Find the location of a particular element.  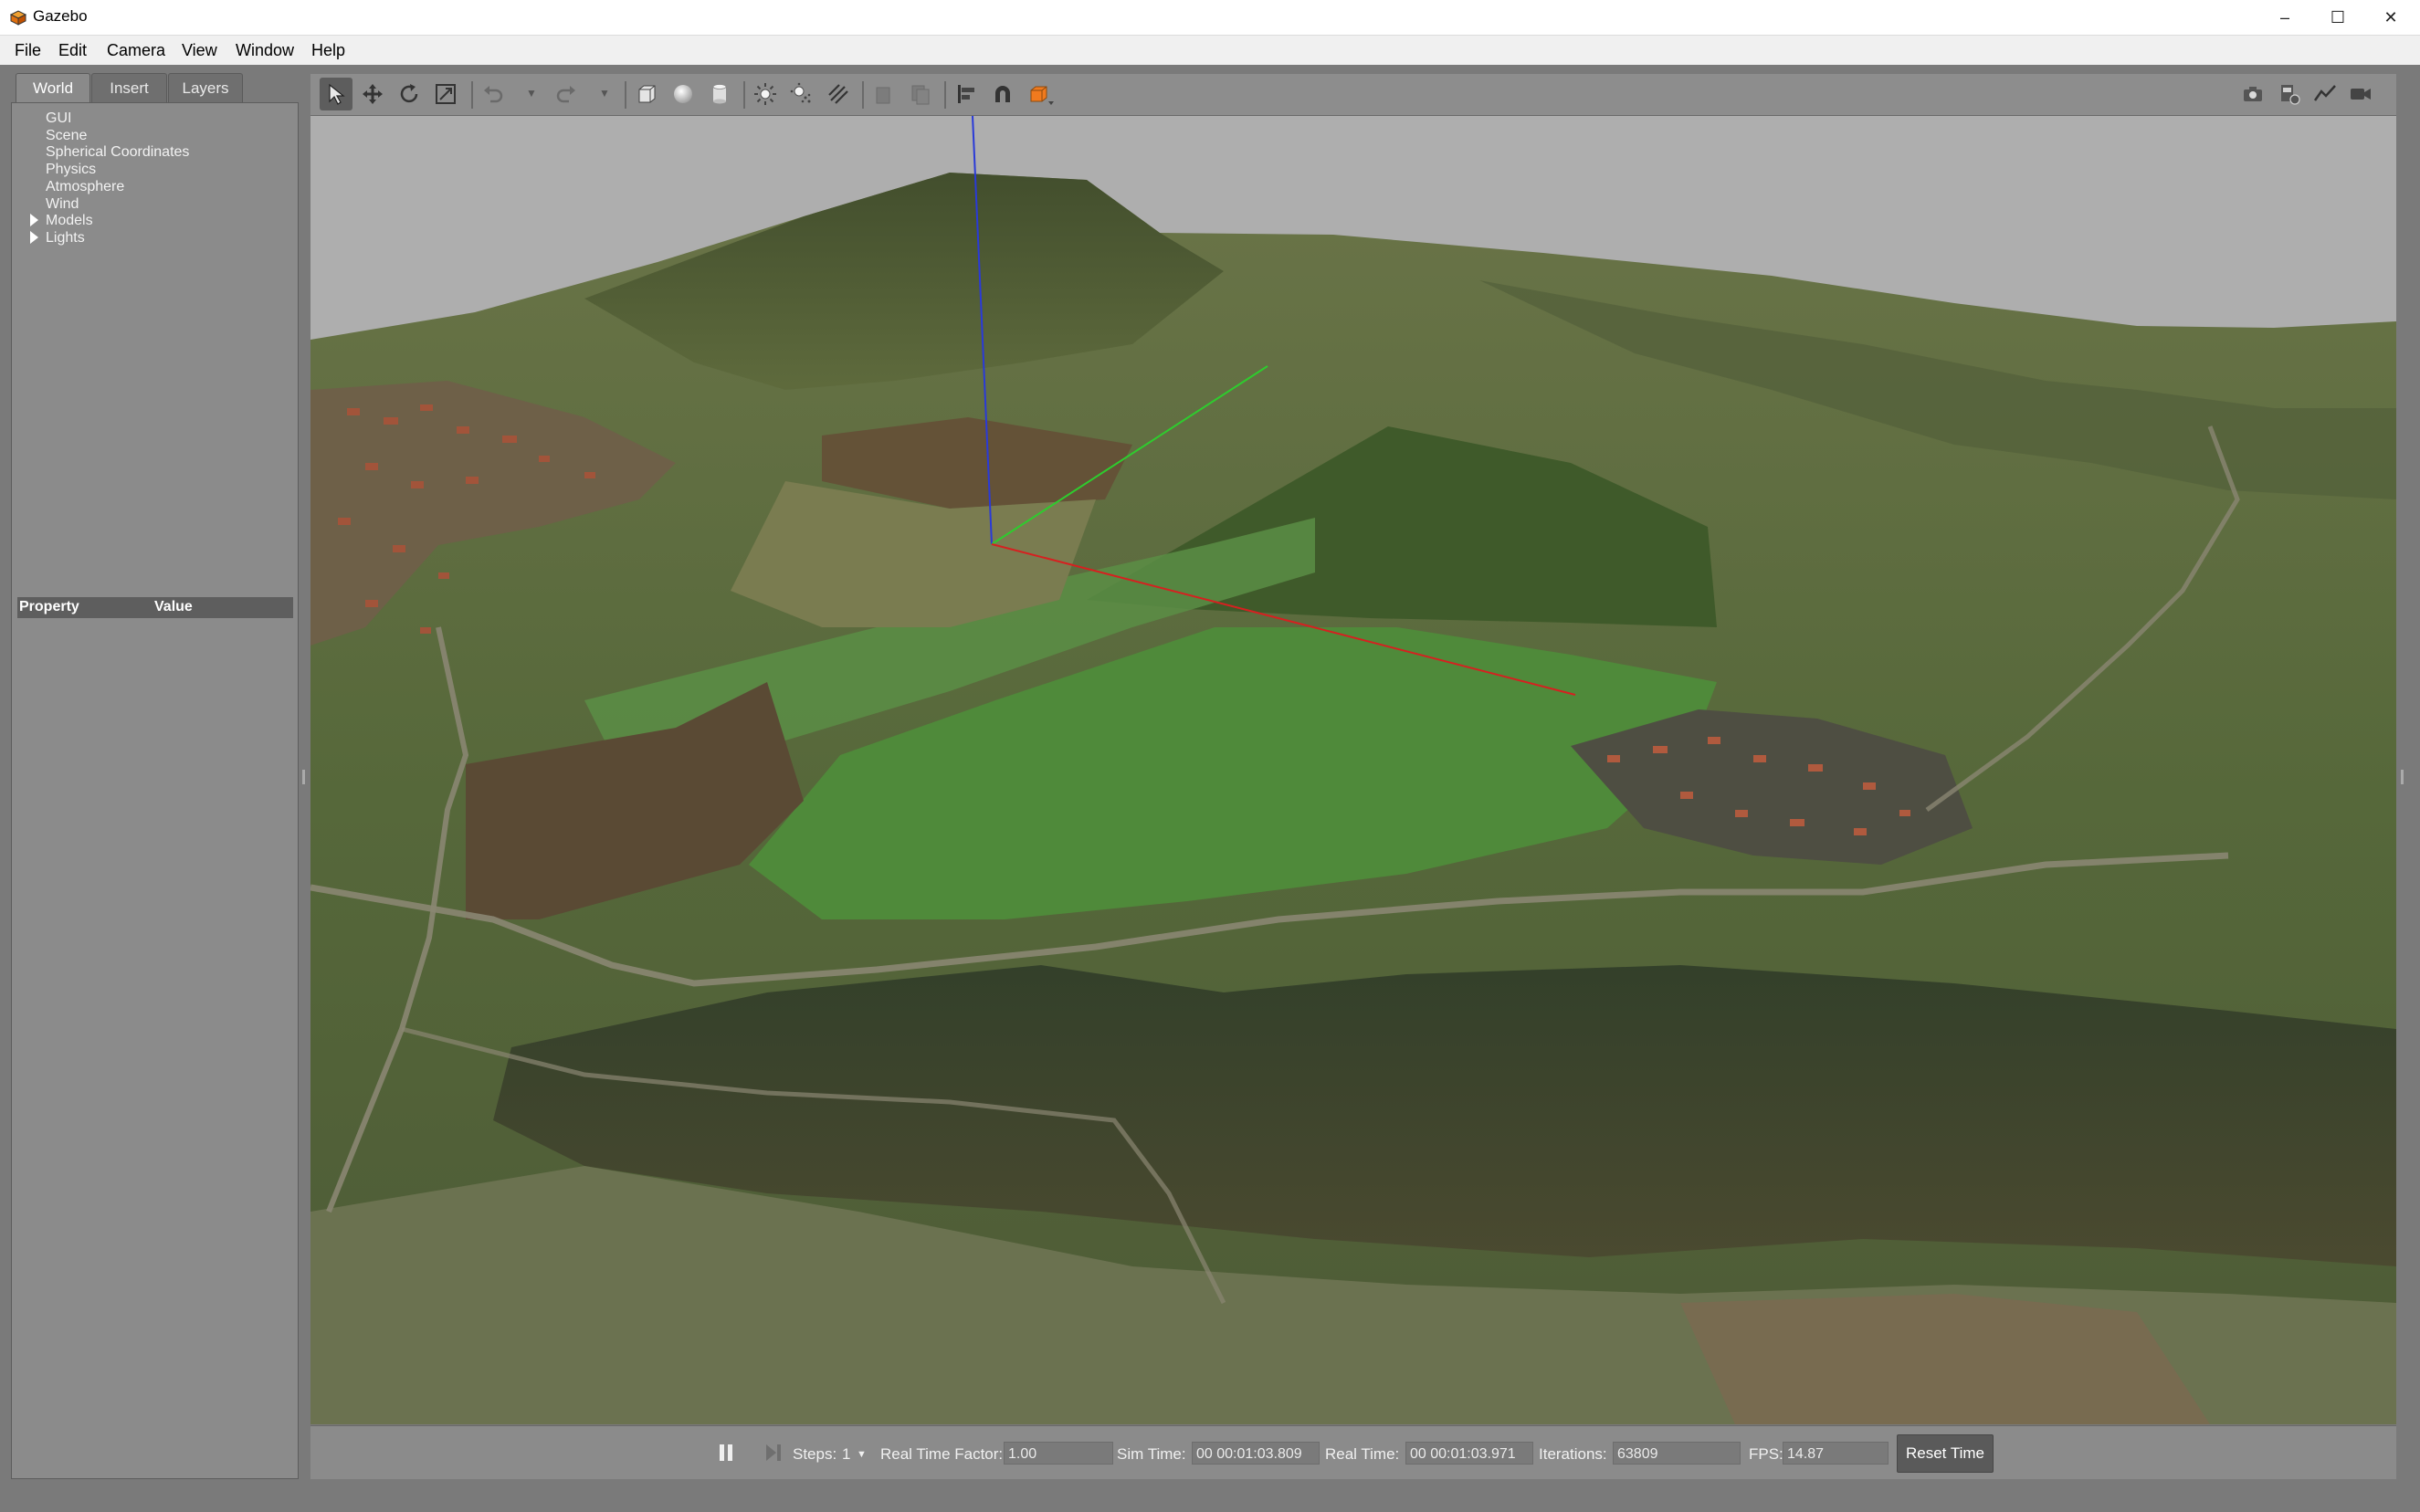

toolbar: ▼ ▼ is located at coordinates (1353, 95).